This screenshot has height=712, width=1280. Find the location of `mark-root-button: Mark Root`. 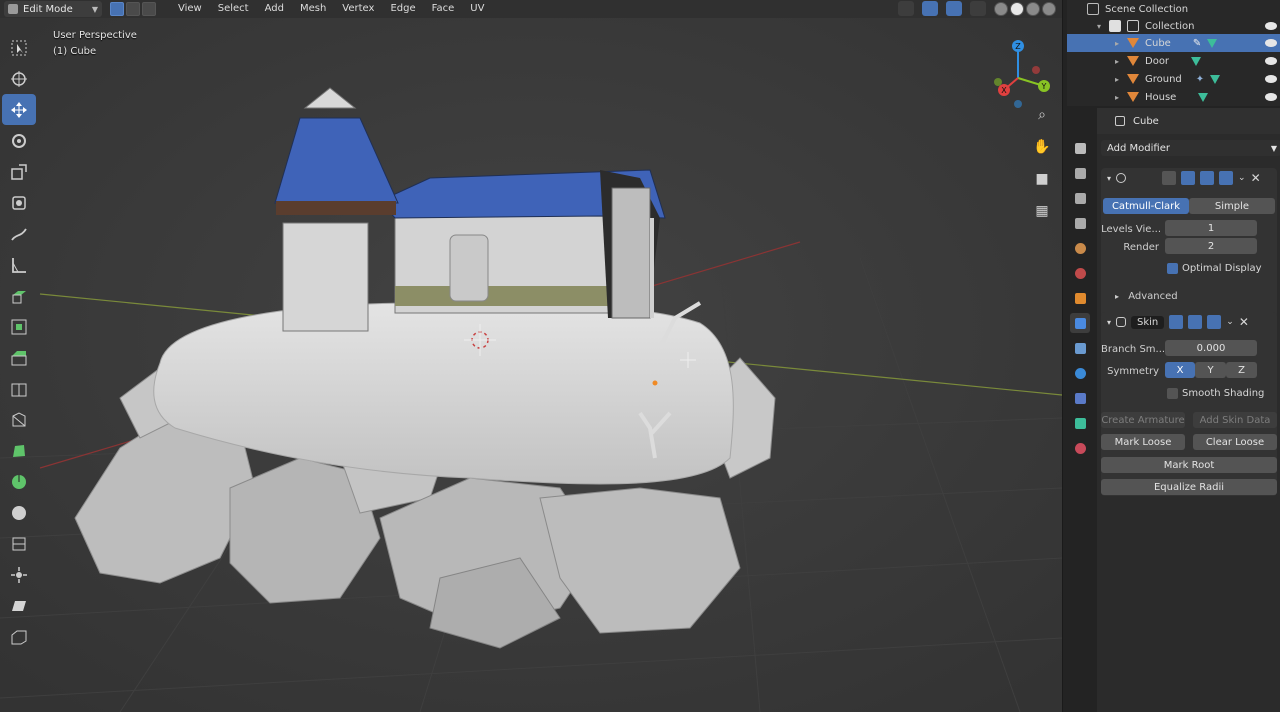

mark-root-button: Mark Root is located at coordinates (1189, 465).